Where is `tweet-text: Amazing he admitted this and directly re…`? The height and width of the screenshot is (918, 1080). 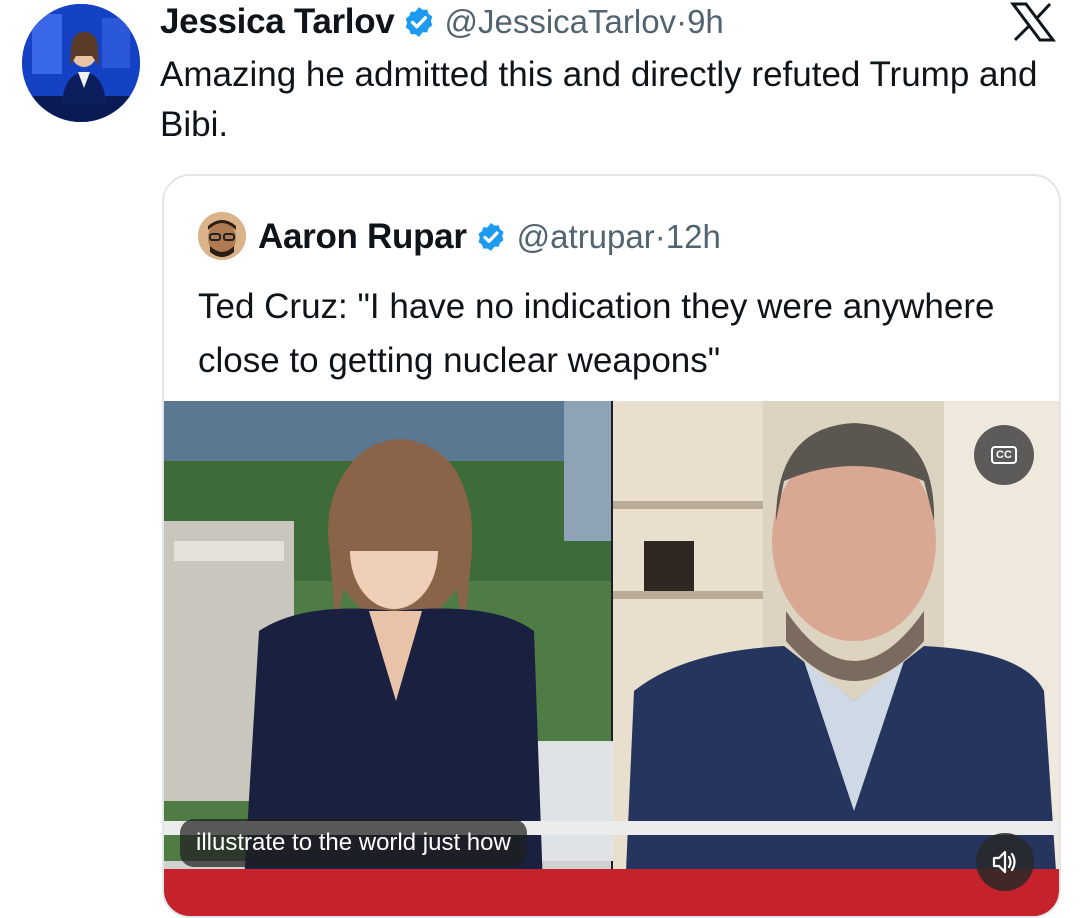 tweet-text: Amazing he admitted this and directly re… is located at coordinates (599, 99).